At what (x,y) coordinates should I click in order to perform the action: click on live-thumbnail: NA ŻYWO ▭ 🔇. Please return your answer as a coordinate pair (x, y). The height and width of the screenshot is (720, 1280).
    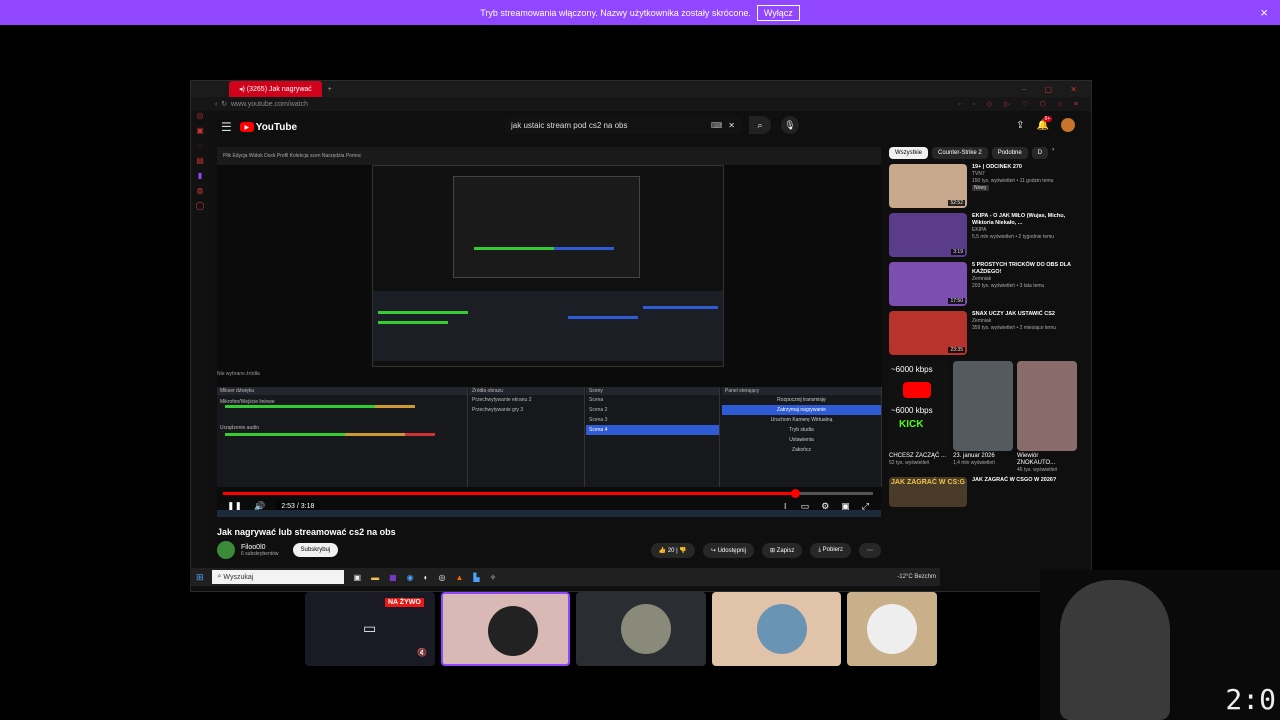
    Looking at the image, I should click on (370, 629).